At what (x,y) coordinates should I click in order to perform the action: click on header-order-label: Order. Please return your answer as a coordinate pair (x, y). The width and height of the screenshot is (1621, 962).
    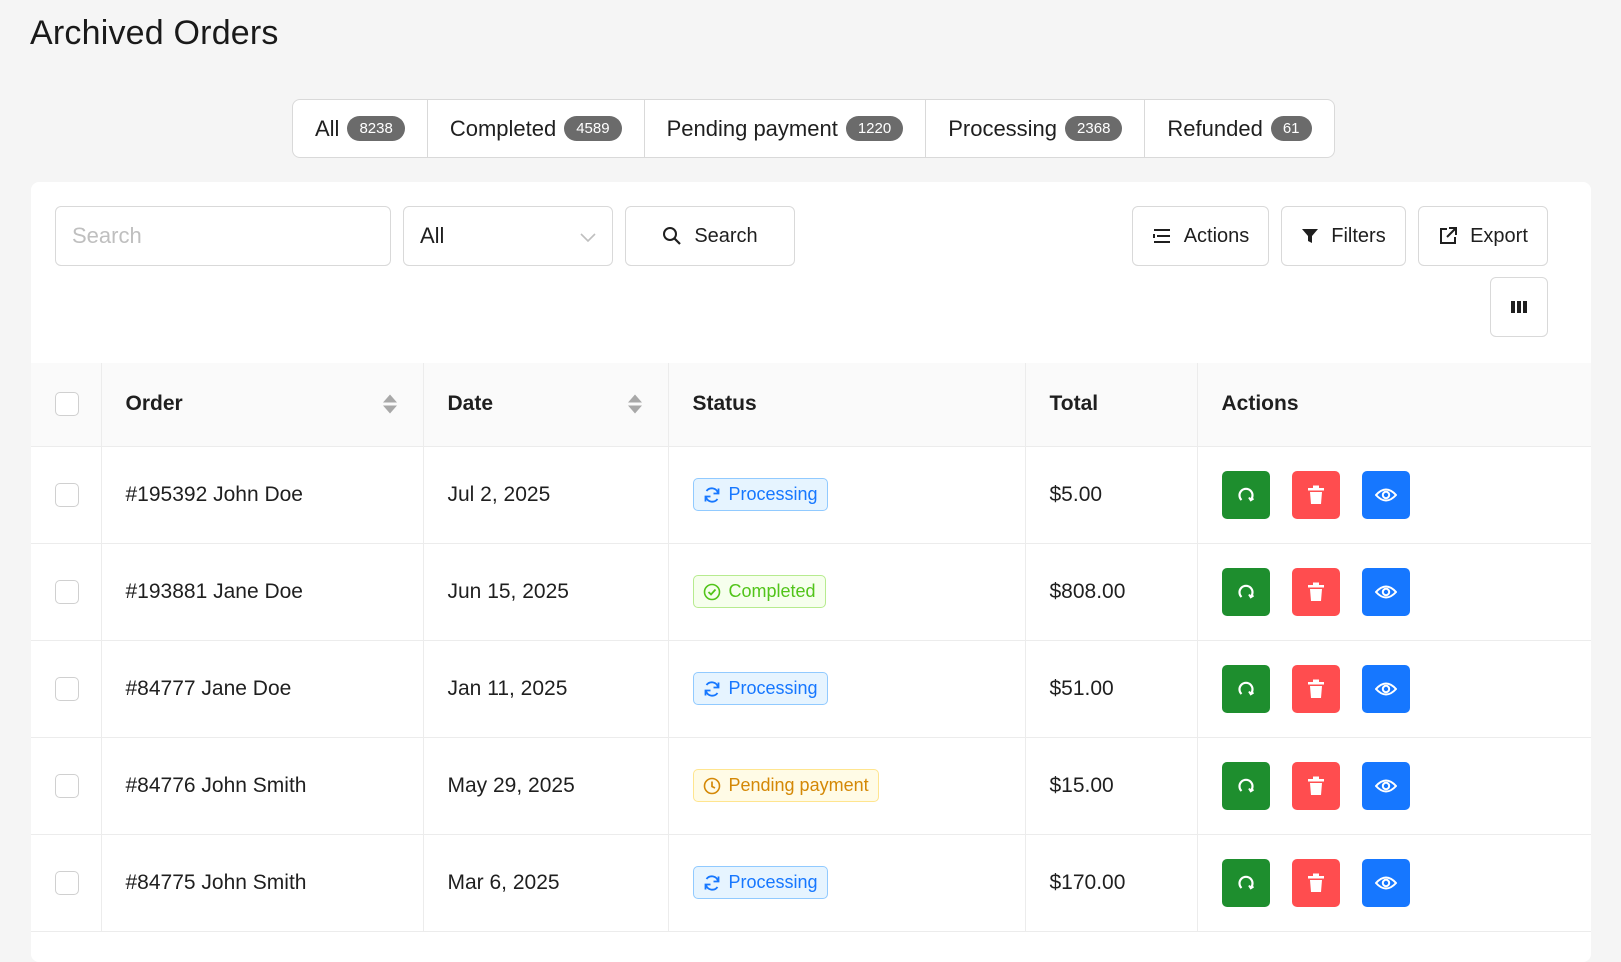
    Looking at the image, I should click on (154, 404).